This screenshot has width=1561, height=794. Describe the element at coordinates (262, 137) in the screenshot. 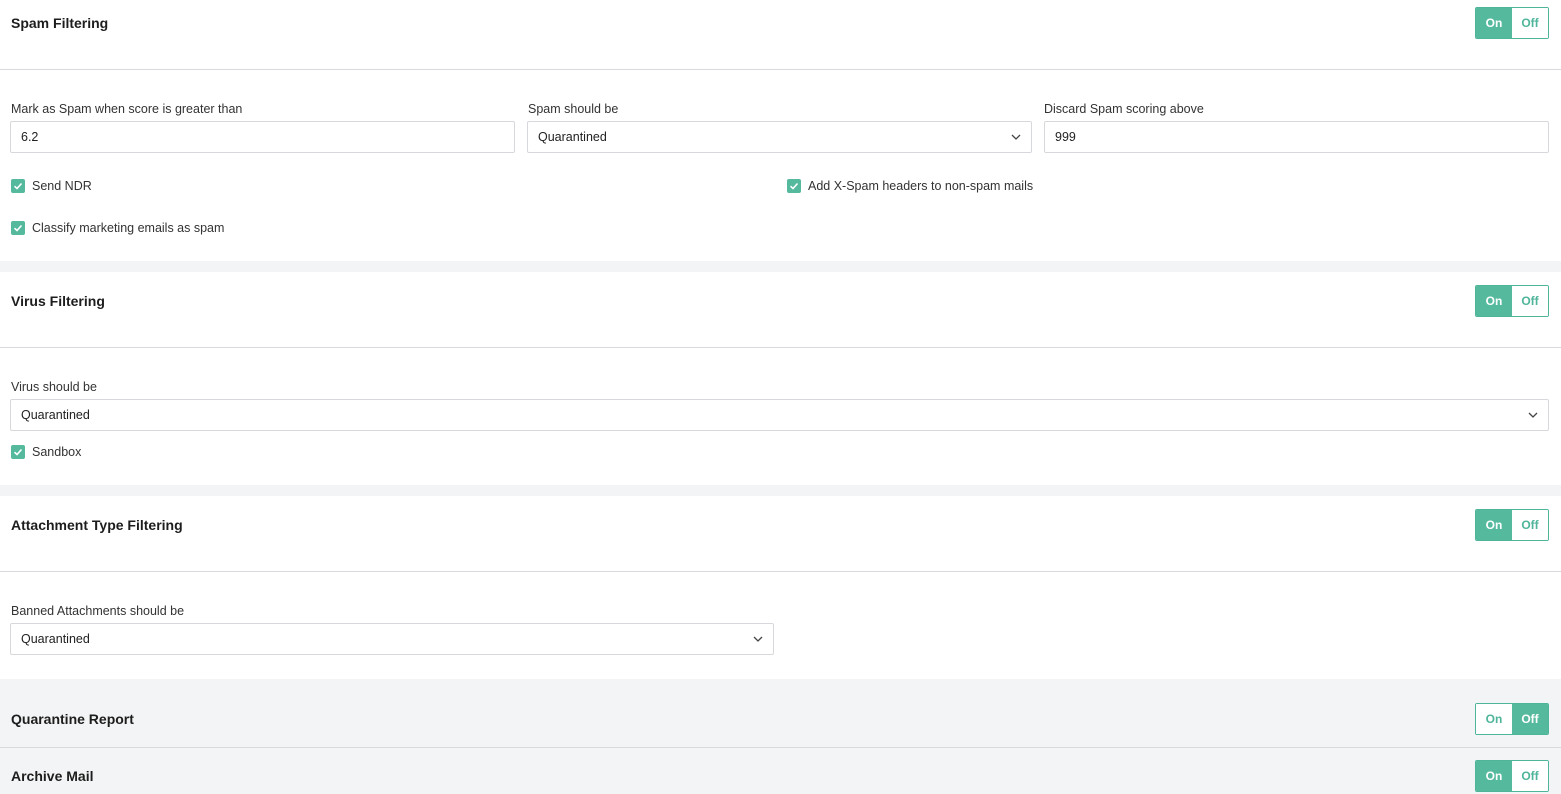

I see `spam-score-input: 6.2` at that location.